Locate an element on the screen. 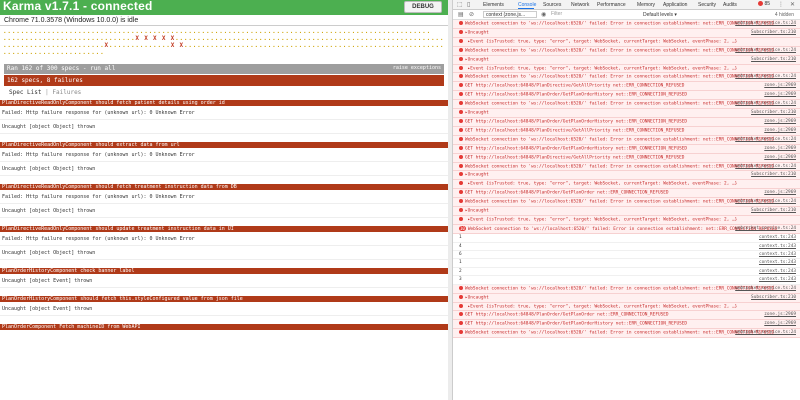  tab-memory: Memory is located at coordinates (646, 5).